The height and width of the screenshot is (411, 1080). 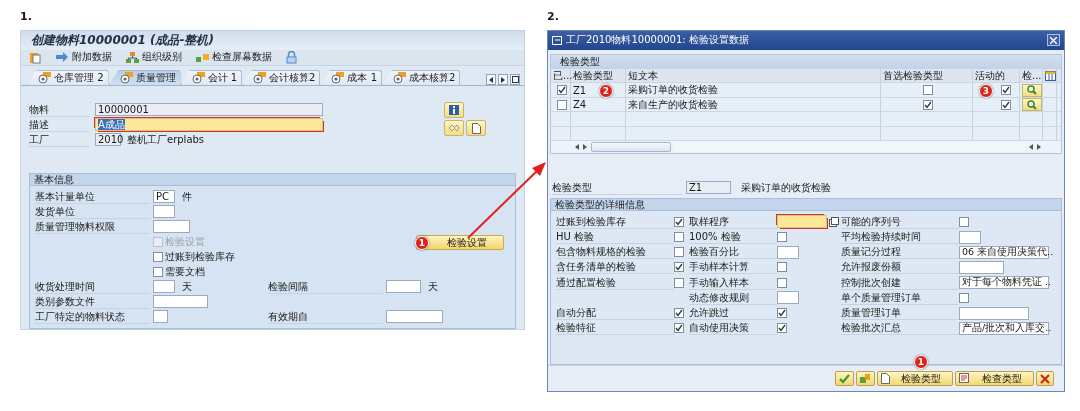 What do you see at coordinates (281, 77) in the screenshot?
I see `tab: 会计核算2` at bounding box center [281, 77].